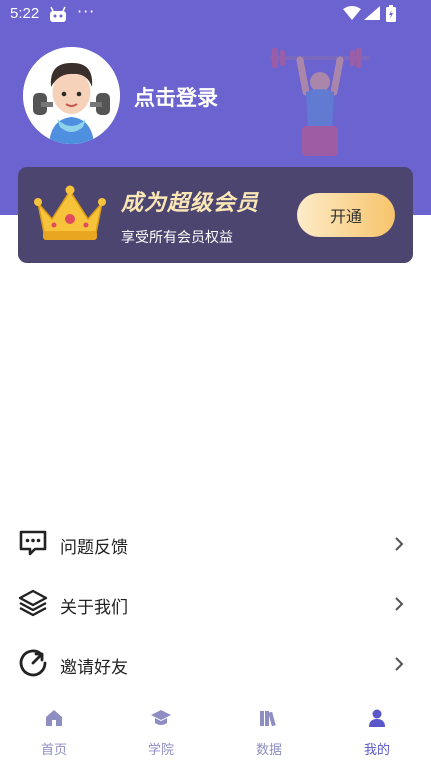 This screenshot has height=766, width=431. I want to click on feedback-message-icon, so click(33, 543).